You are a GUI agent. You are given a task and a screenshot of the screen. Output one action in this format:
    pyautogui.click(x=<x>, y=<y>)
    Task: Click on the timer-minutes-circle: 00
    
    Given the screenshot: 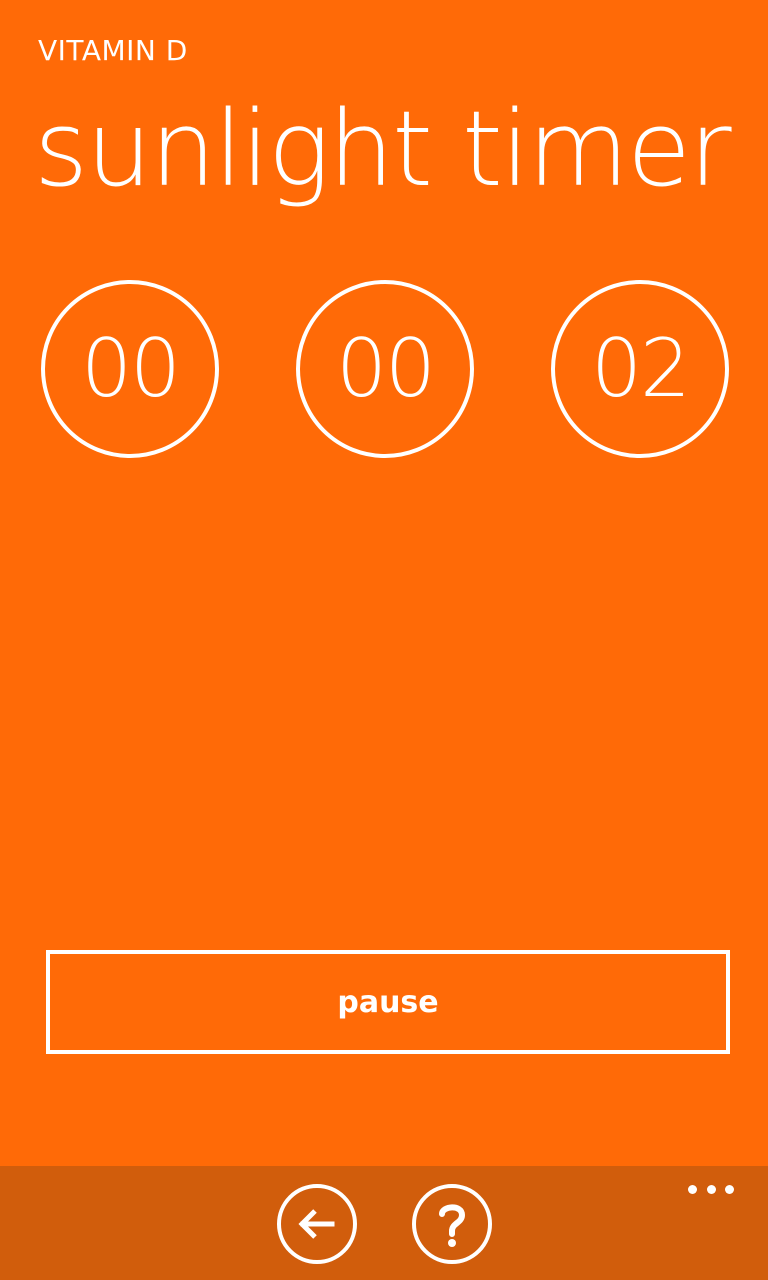 What is the action you would take?
    pyautogui.click(x=385, y=369)
    